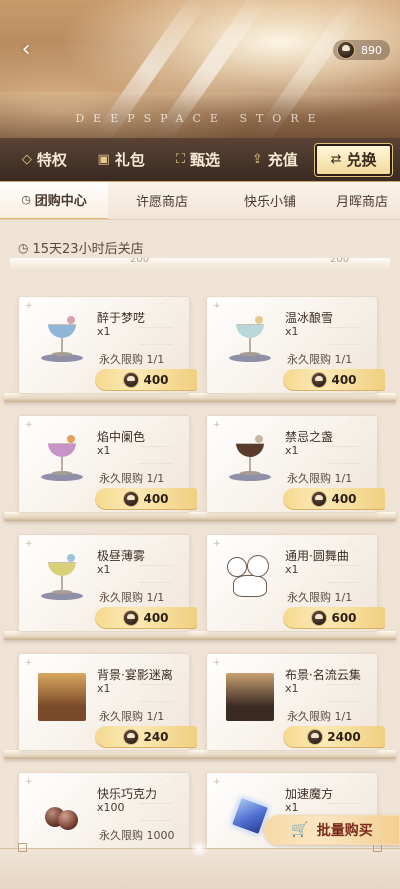 This screenshot has width=400, height=889. What do you see at coordinates (107, 464) in the screenshot?
I see `item-card: + 焰中阑色 x1 永久限购 1/1 400` at bounding box center [107, 464].